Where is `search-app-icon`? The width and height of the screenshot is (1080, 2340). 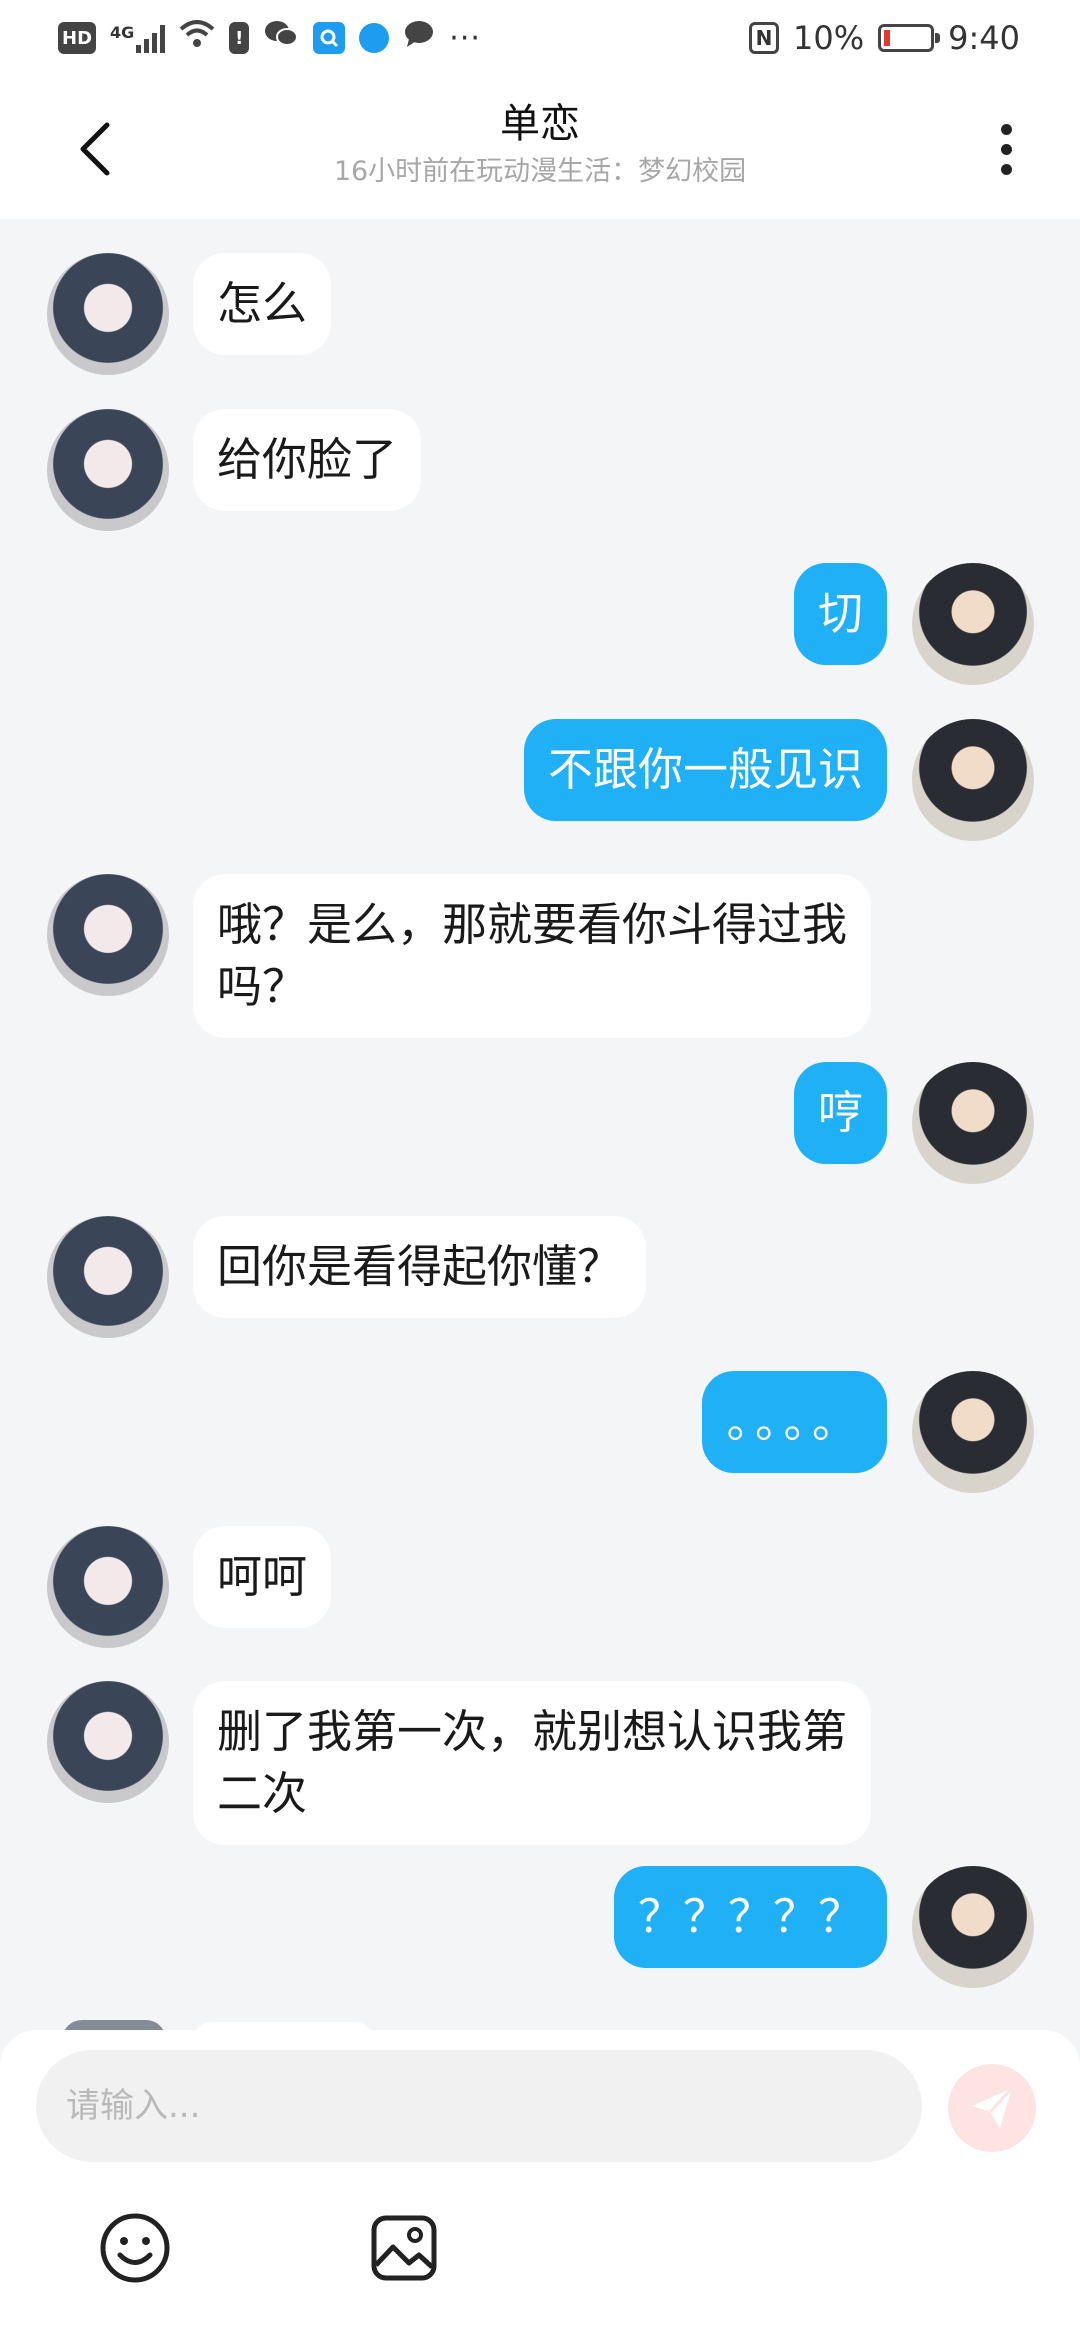 search-app-icon is located at coordinates (329, 38).